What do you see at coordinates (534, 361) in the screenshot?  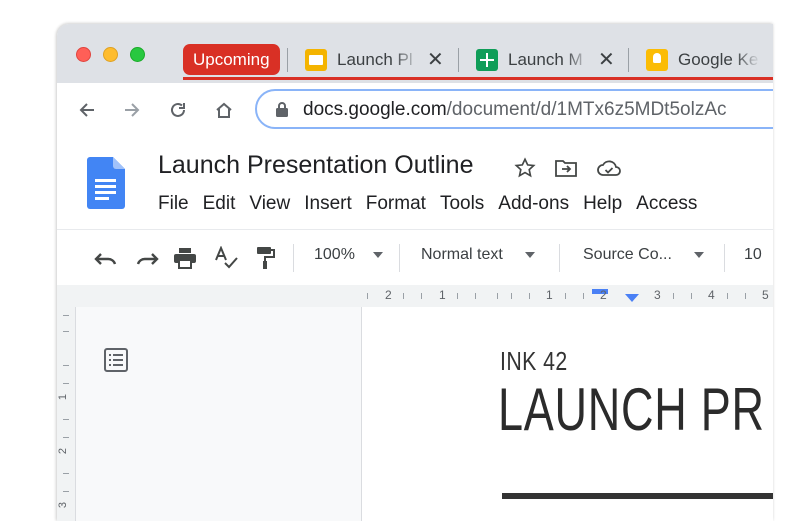 I see `document-kicker-text: INK 42` at bounding box center [534, 361].